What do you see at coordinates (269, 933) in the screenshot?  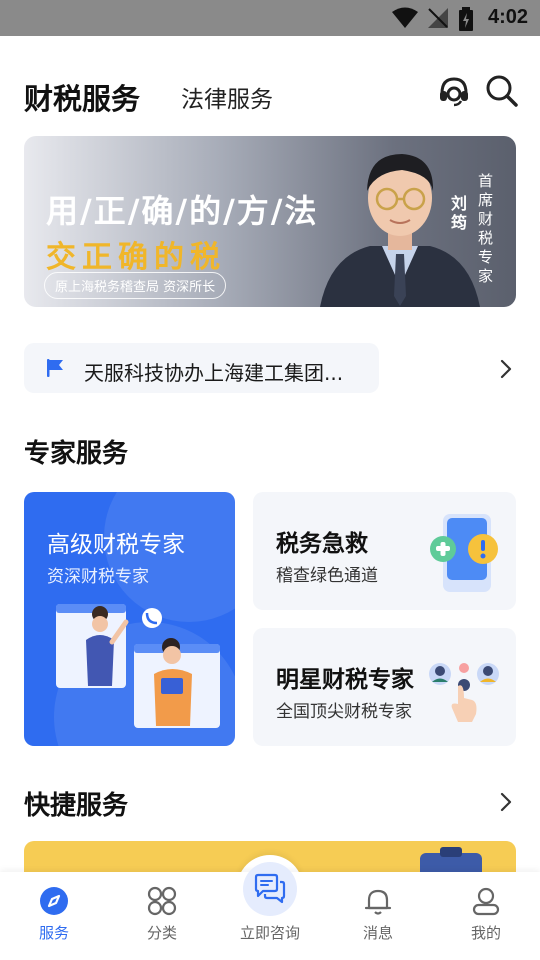 I see `nav-consult-label: 立即咨询` at bounding box center [269, 933].